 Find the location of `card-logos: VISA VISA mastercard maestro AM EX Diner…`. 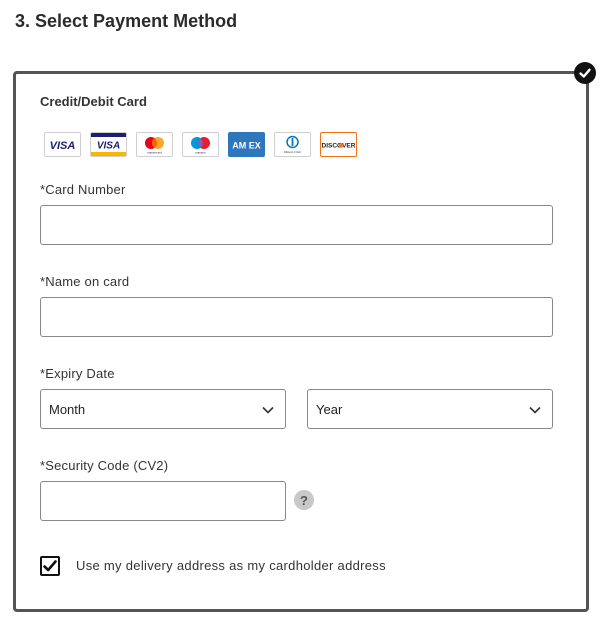

card-logos: VISA VISA mastercard maestro AM EX Diner… is located at coordinates (200, 144).